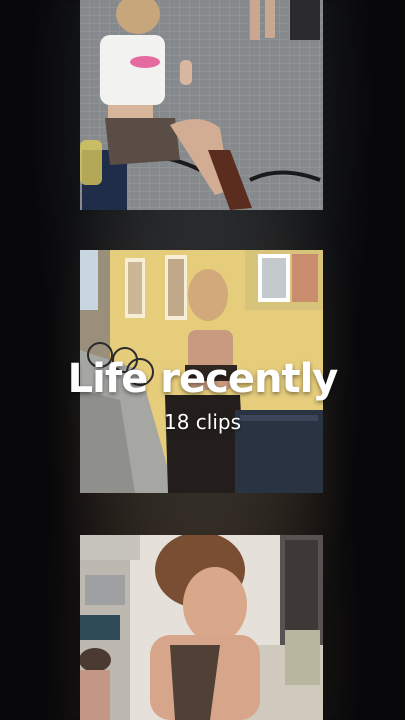 The height and width of the screenshot is (720, 405). What do you see at coordinates (203, 379) in the screenshot?
I see `video-title: Life recently` at bounding box center [203, 379].